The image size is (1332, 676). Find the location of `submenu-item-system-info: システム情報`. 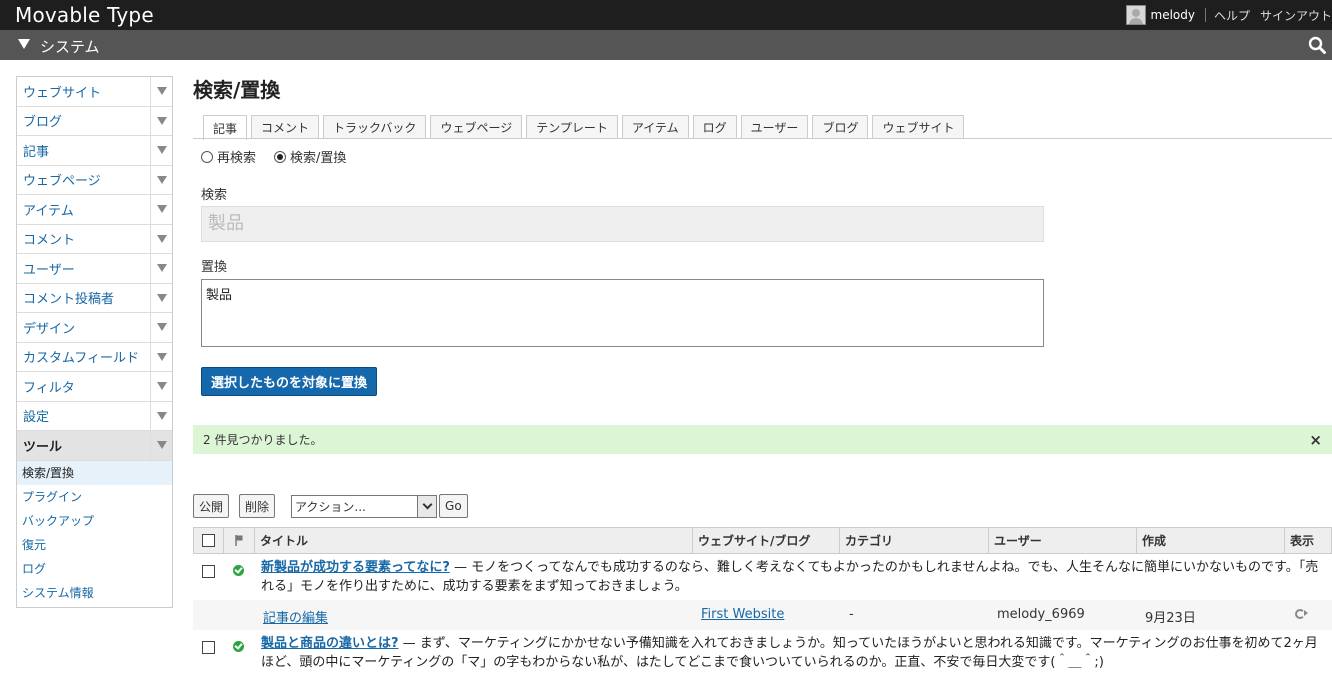

submenu-item-system-info: システム情報 is located at coordinates (94, 593).